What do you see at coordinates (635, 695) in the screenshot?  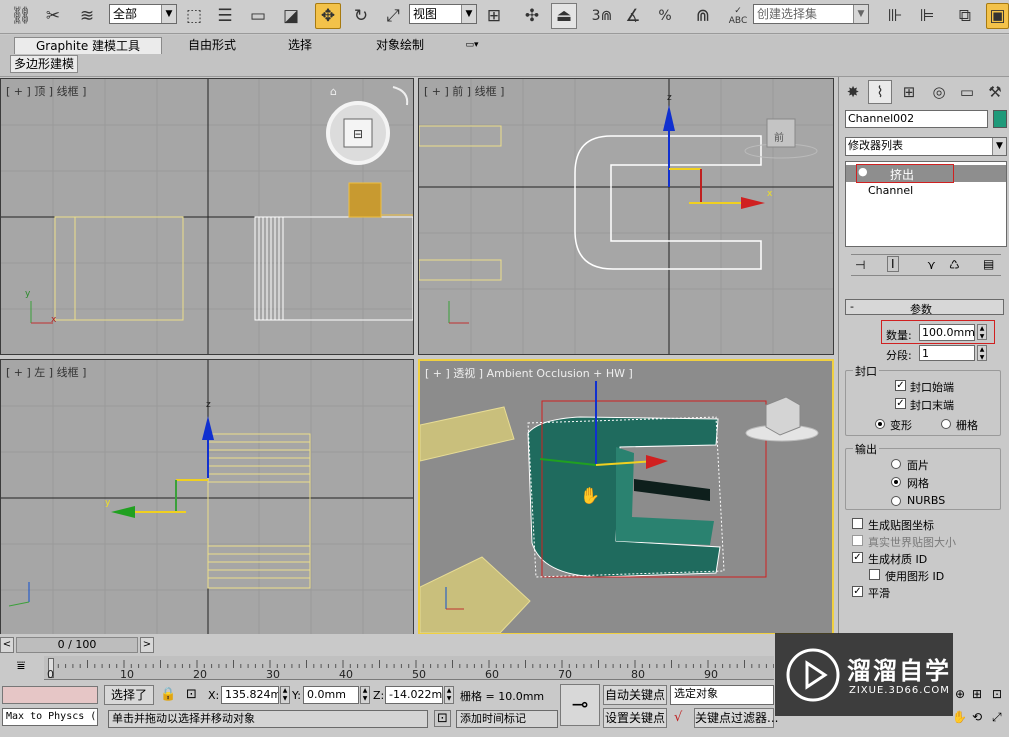 I see `auto-key-button: 自动关键点` at bounding box center [635, 695].